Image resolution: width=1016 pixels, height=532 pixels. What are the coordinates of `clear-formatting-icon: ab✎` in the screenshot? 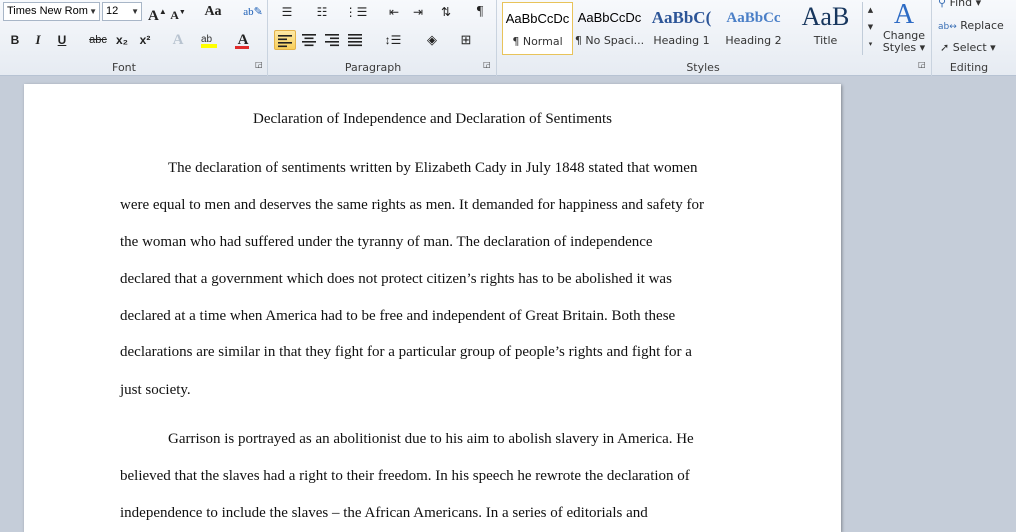 It's located at (253, 12).